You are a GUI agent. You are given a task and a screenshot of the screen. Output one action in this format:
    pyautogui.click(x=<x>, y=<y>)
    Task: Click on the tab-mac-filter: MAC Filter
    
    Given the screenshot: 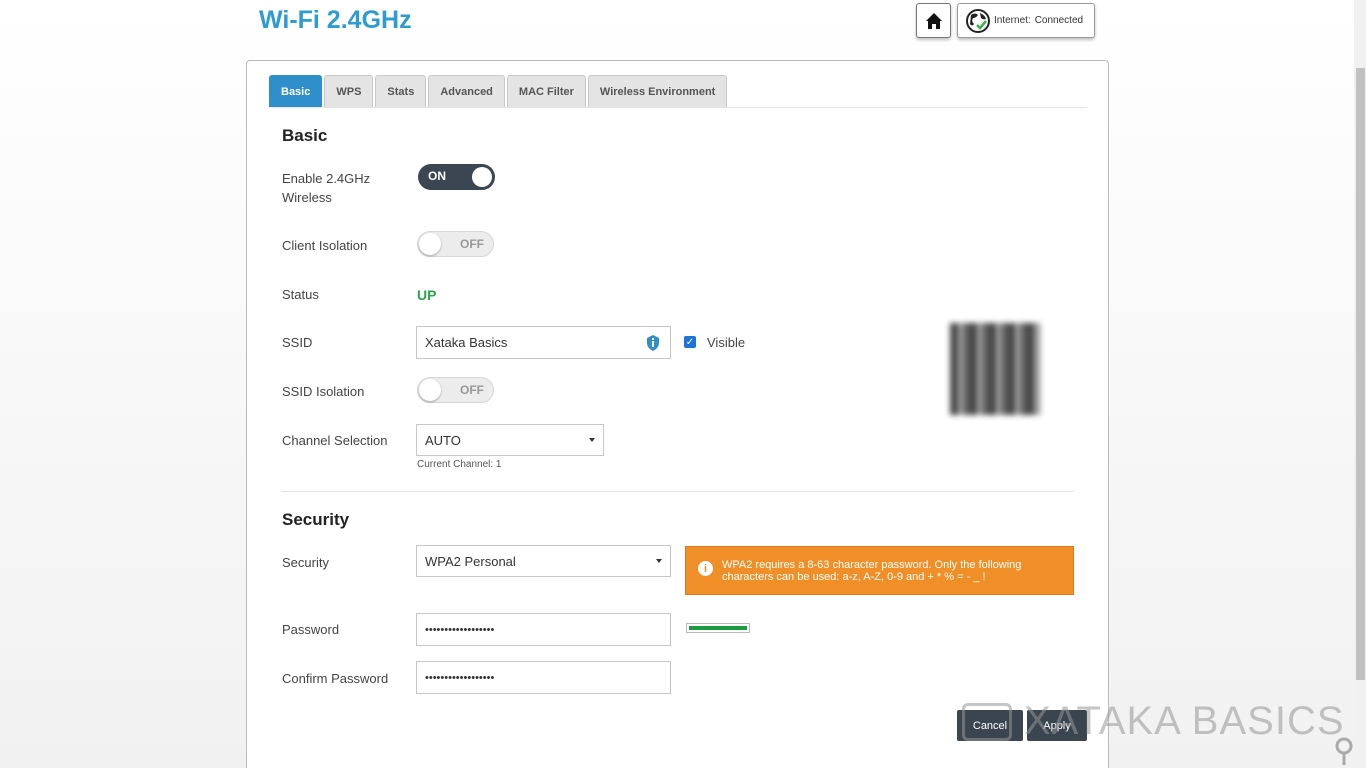 What is the action you would take?
    pyautogui.click(x=546, y=91)
    